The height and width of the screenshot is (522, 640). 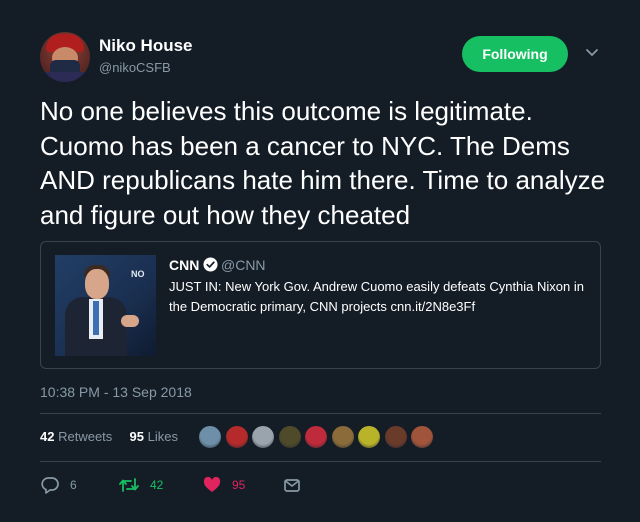 I want to click on retweets-label: Retweets, so click(x=85, y=436).